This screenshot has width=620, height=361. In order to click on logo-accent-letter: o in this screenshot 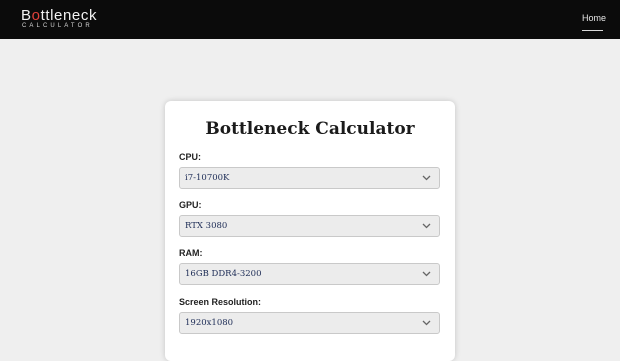, I will do `click(36, 15)`.